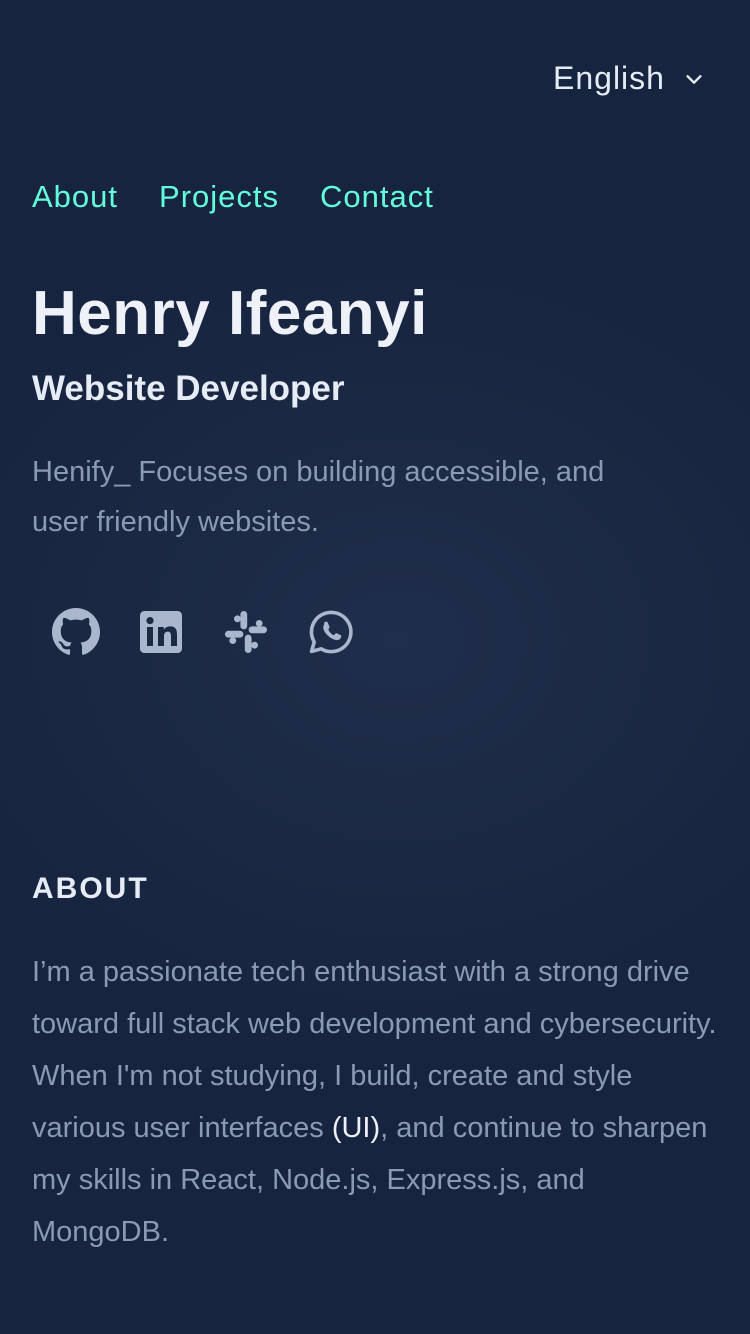  I want to click on about-highlight: (UI), so click(356, 1128).